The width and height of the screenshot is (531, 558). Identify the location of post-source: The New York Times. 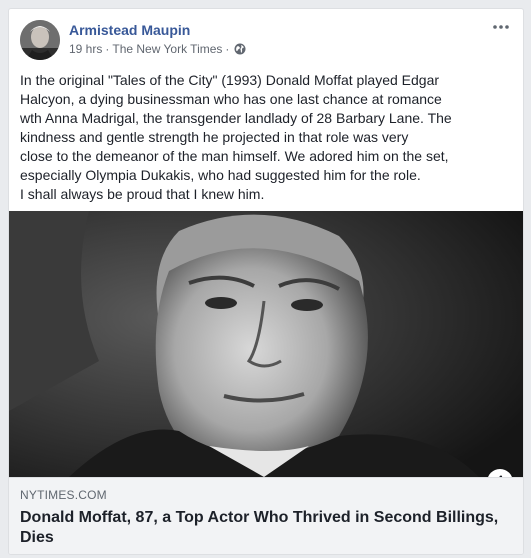
(167, 49).